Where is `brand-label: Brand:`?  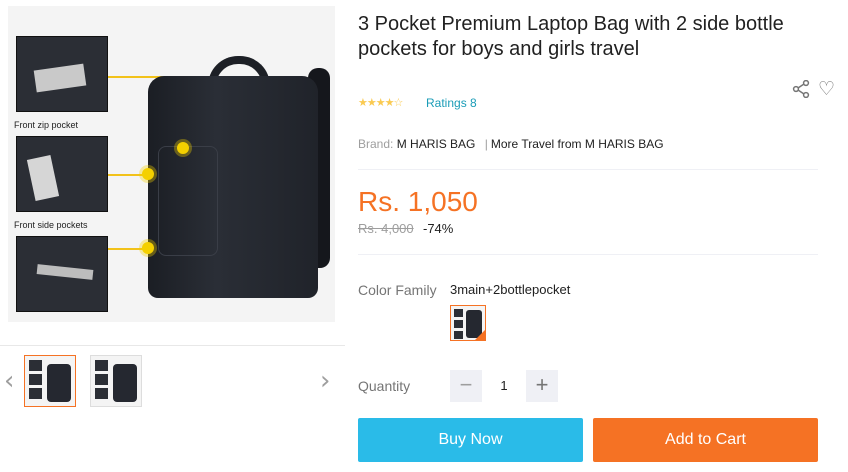 brand-label: Brand: is located at coordinates (376, 144).